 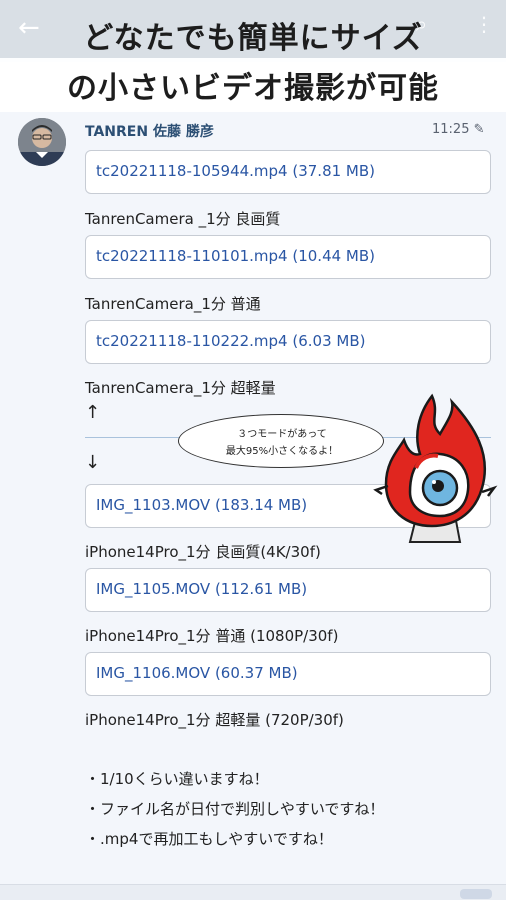 I want to click on bottom-chip, so click(x=476, y=894).